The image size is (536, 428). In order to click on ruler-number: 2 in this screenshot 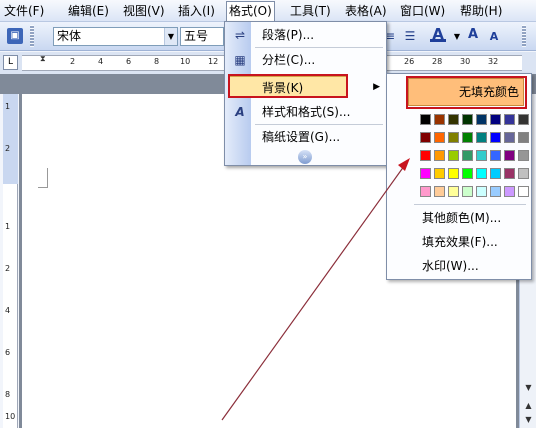, I will do `click(73, 61)`.